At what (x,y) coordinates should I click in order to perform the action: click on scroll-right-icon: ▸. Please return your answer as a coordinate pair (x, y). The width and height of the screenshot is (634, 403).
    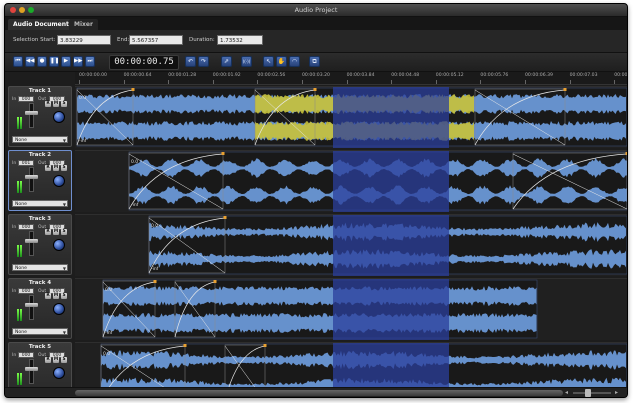
    Looking at the image, I should click on (616, 392).